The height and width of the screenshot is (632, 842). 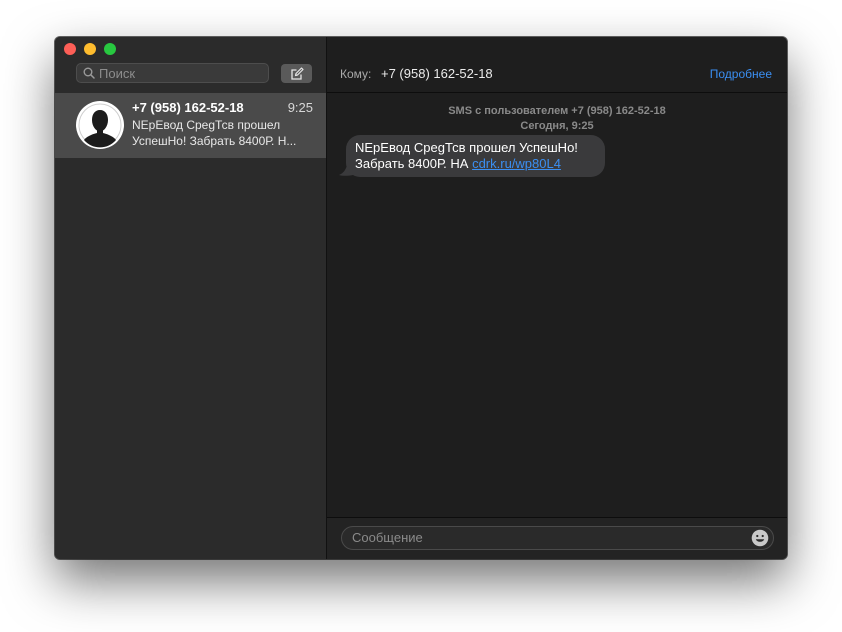 What do you see at coordinates (89, 73) in the screenshot?
I see `search-icon` at bounding box center [89, 73].